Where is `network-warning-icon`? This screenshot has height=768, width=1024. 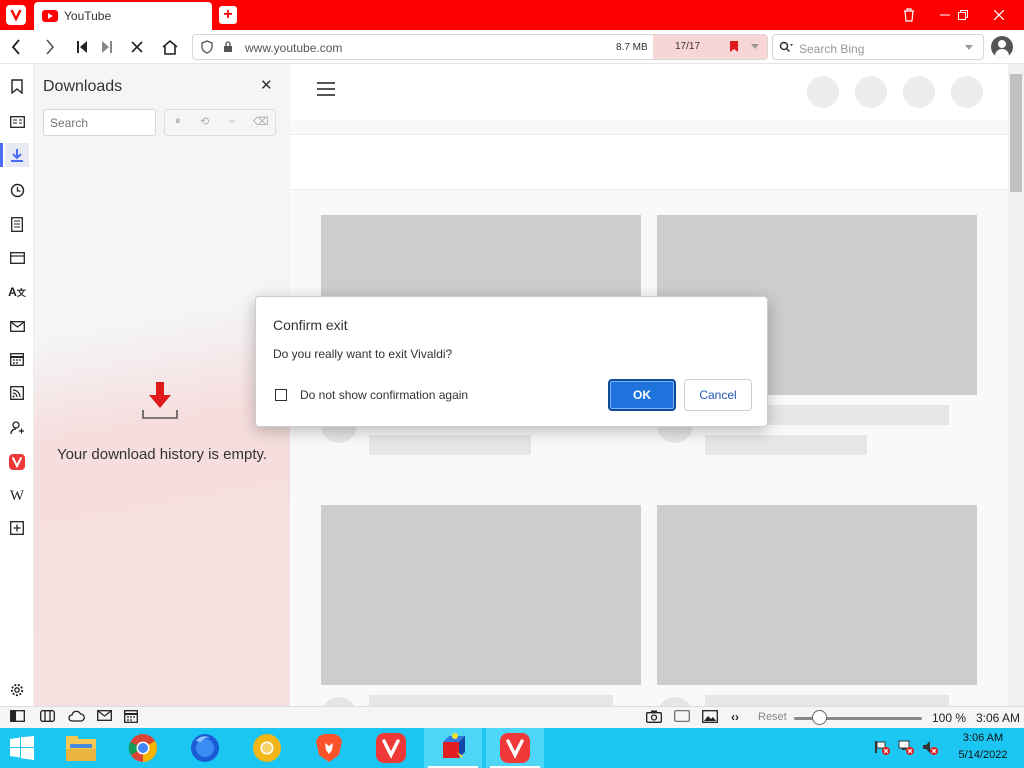 network-warning-icon is located at coordinates (882, 748).